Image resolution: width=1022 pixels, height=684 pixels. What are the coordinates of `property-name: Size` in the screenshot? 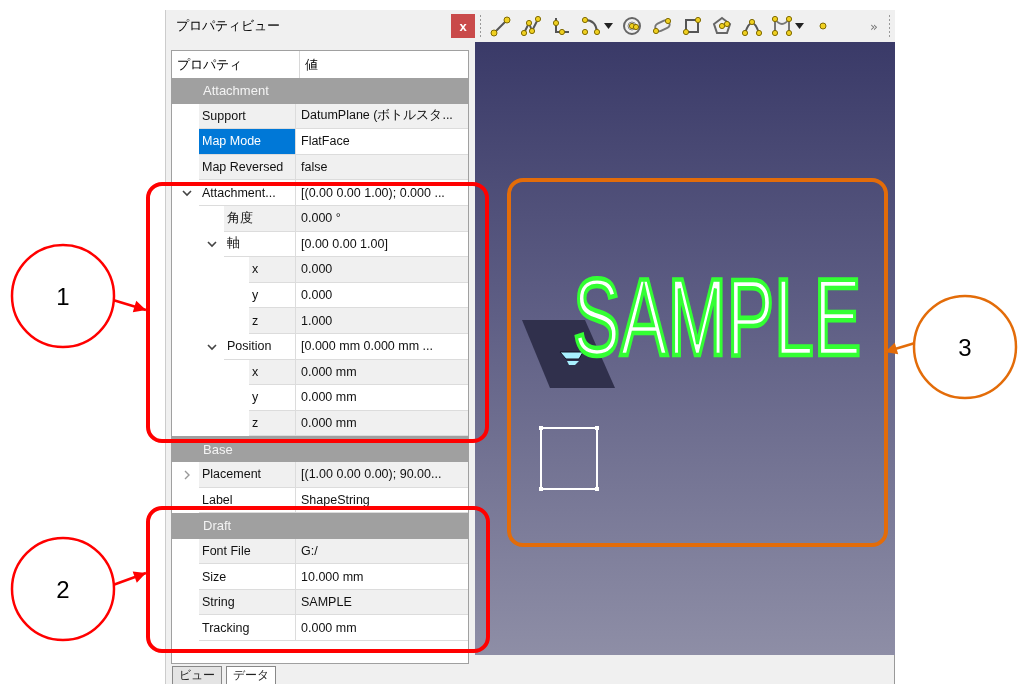 It's located at (247, 577).